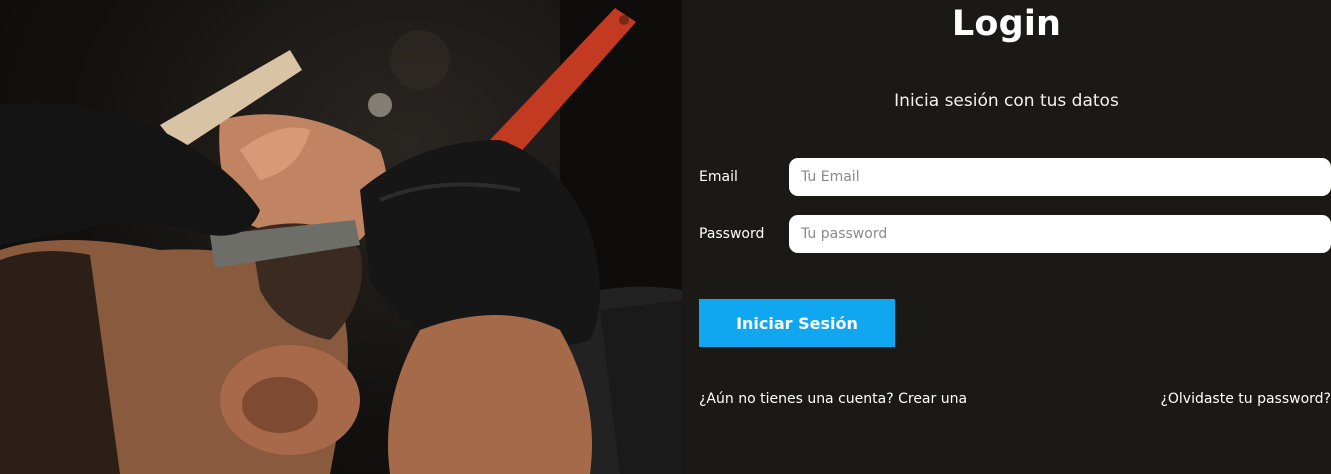 The height and width of the screenshot is (474, 1331). Describe the element at coordinates (718, 177) in the screenshot. I see `email-label: Email` at that location.